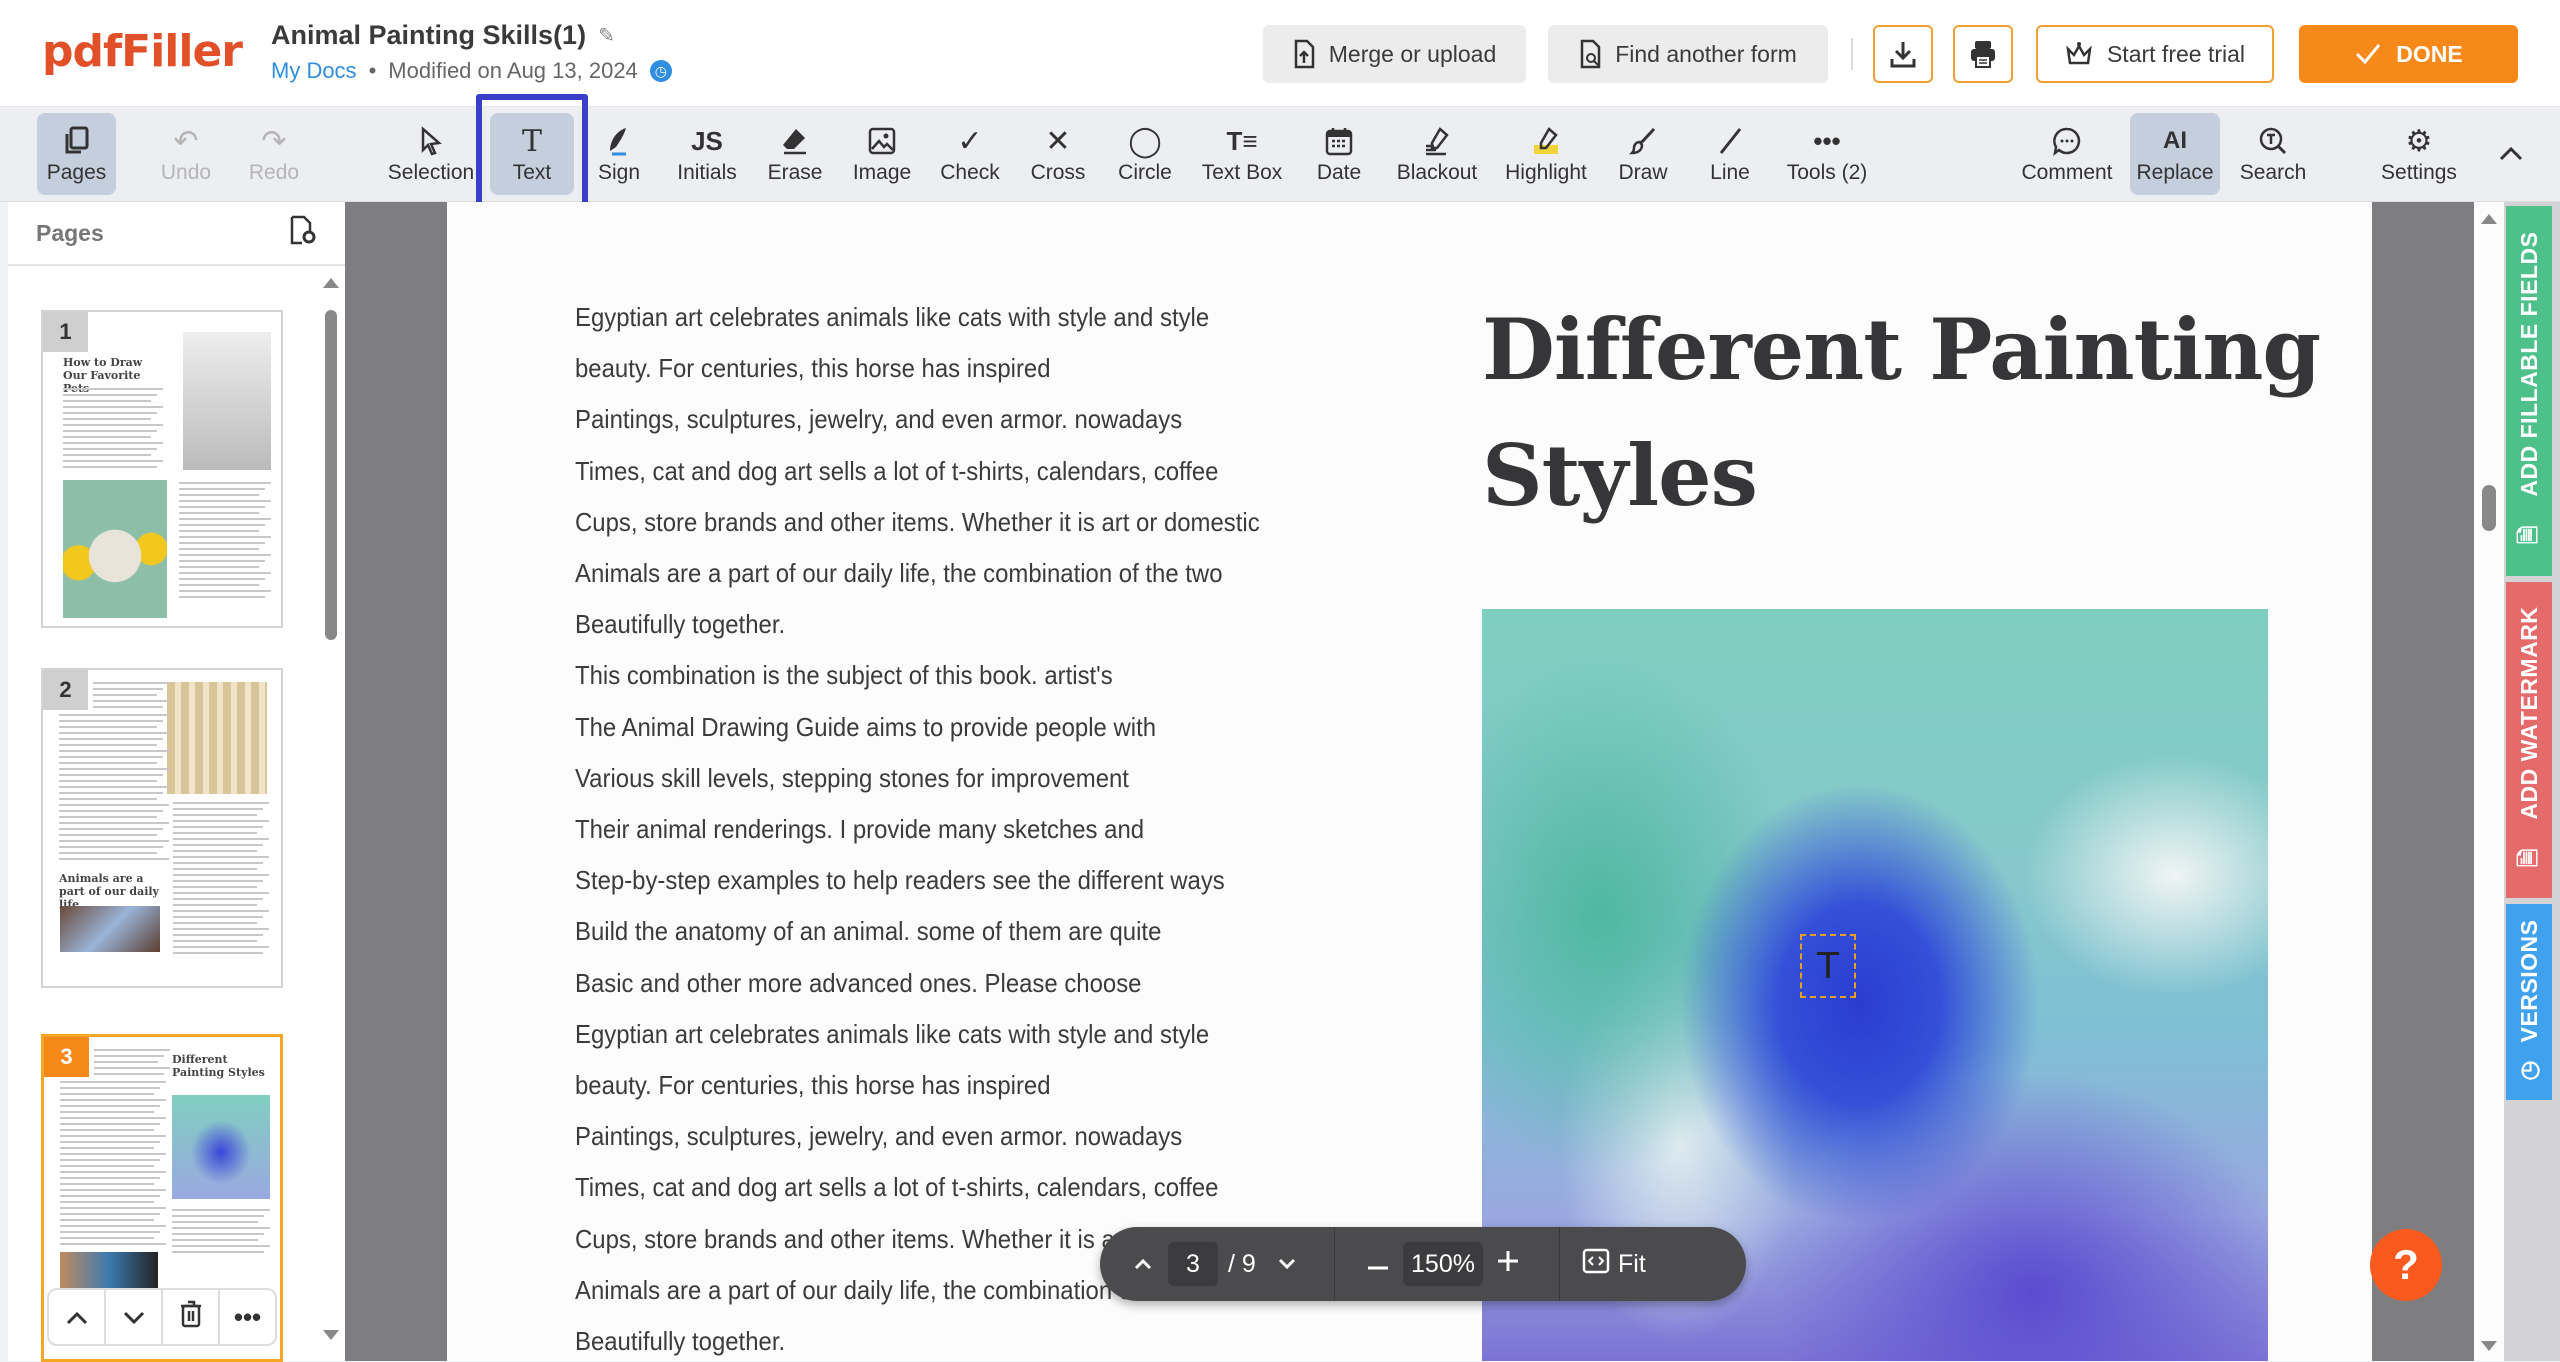  Describe the element at coordinates (1242, 154) in the screenshot. I see `tool-text-box: T≡ Text Box` at that location.